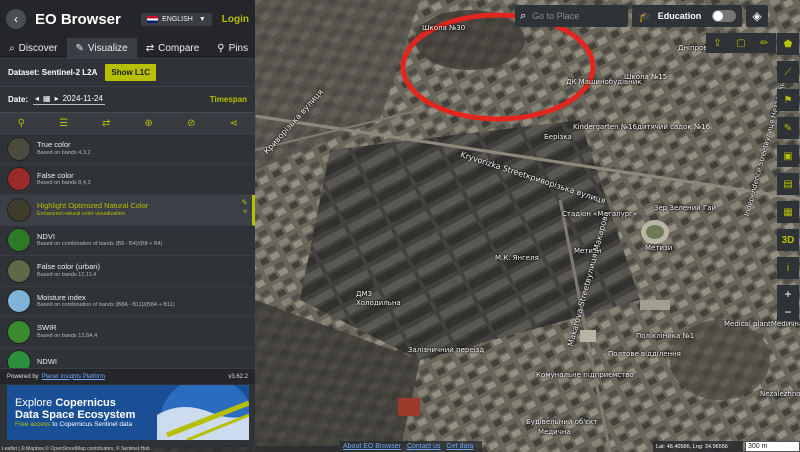 Image resolution: width=800 pixels, height=452 pixels. What do you see at coordinates (234, 123) in the screenshot?
I see `share-icon: ⋖` at bounding box center [234, 123].